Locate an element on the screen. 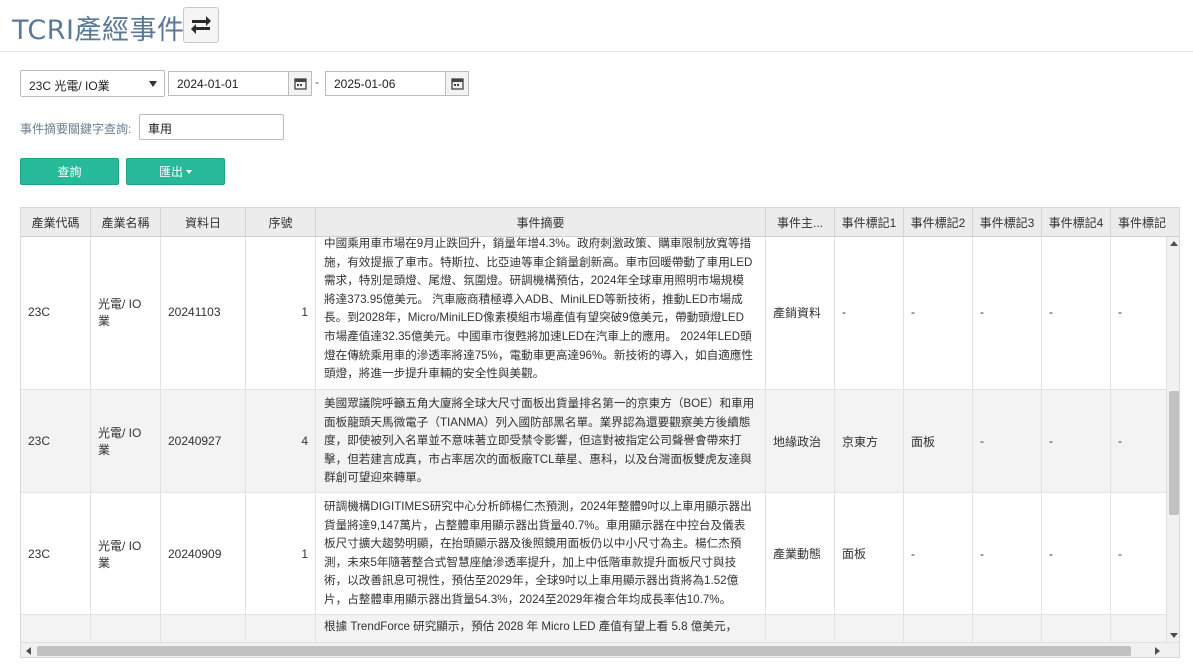  summary-line: 美國眾議院呼籲五角大廈將全球大尺寸面板出貨量排名第一的京東方（BOE）和車用 is located at coordinates (539, 403).